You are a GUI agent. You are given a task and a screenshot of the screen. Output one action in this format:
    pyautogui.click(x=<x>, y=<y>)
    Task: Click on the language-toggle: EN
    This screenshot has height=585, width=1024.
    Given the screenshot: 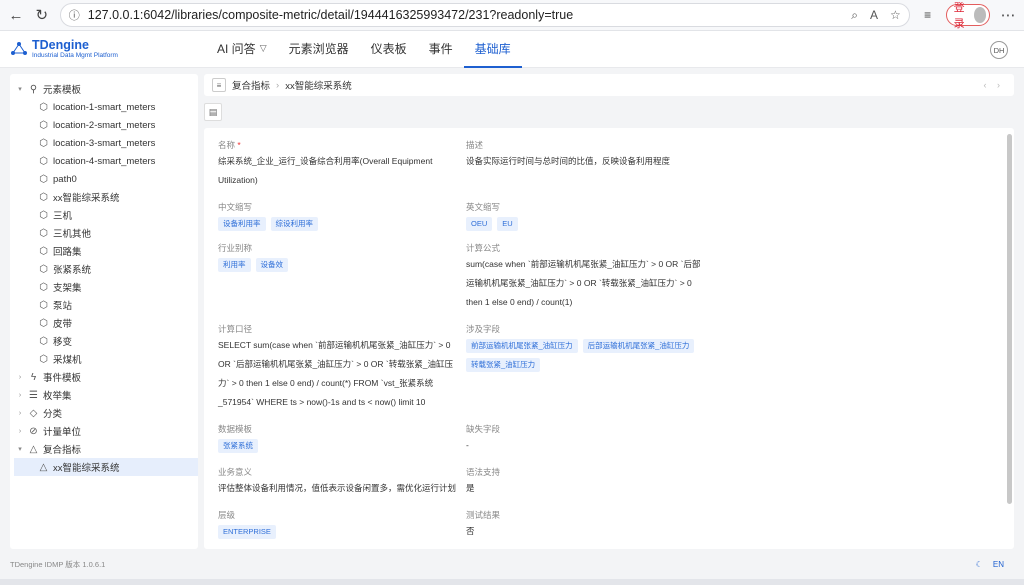 What is the action you would take?
    pyautogui.click(x=998, y=564)
    